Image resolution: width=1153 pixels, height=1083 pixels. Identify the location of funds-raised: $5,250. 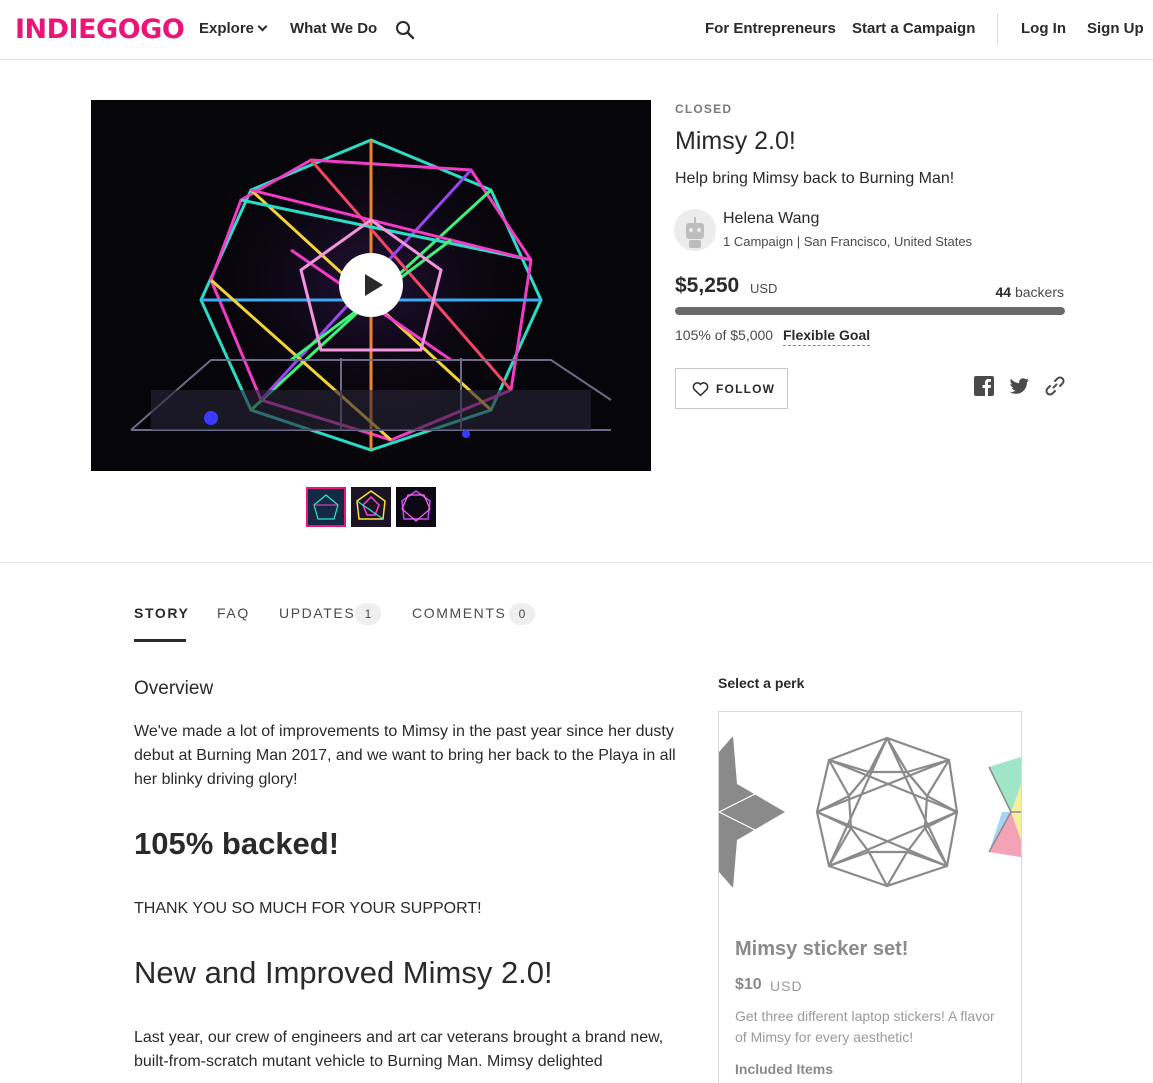
(707, 285).